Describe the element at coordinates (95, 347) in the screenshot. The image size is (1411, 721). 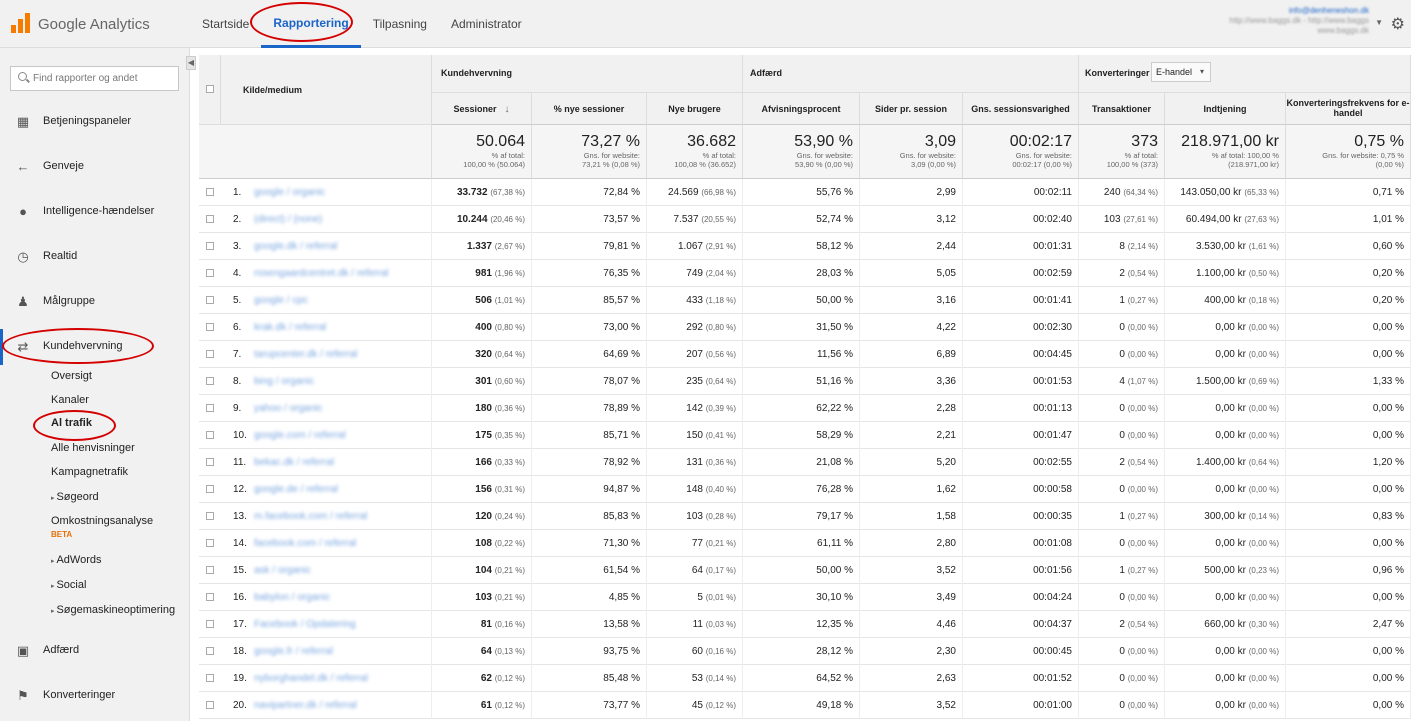
I see `sidebar-item-kundehvervning: ⇄ Kundehvervning` at that location.